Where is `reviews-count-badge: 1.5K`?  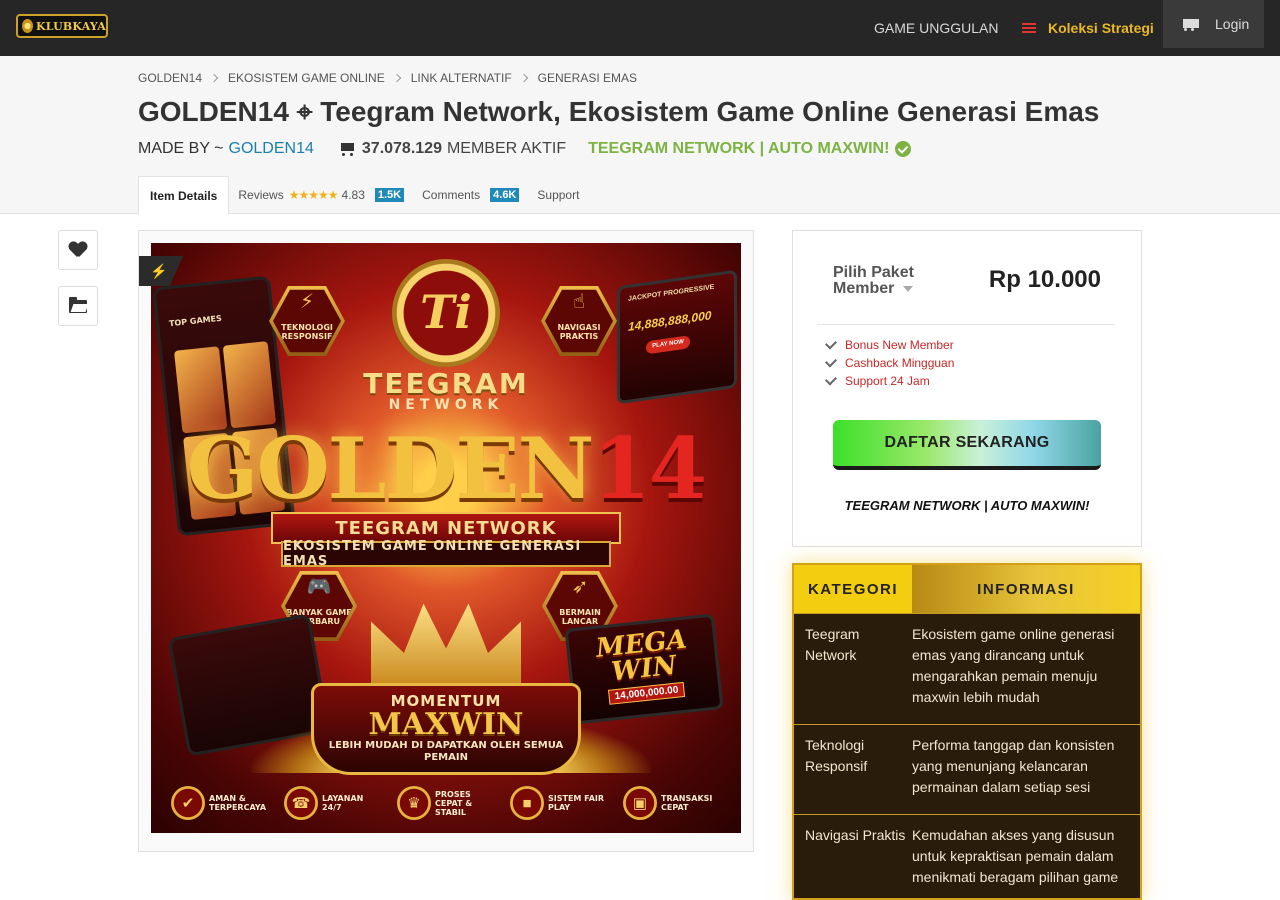
reviews-count-badge: 1.5K is located at coordinates (389, 195).